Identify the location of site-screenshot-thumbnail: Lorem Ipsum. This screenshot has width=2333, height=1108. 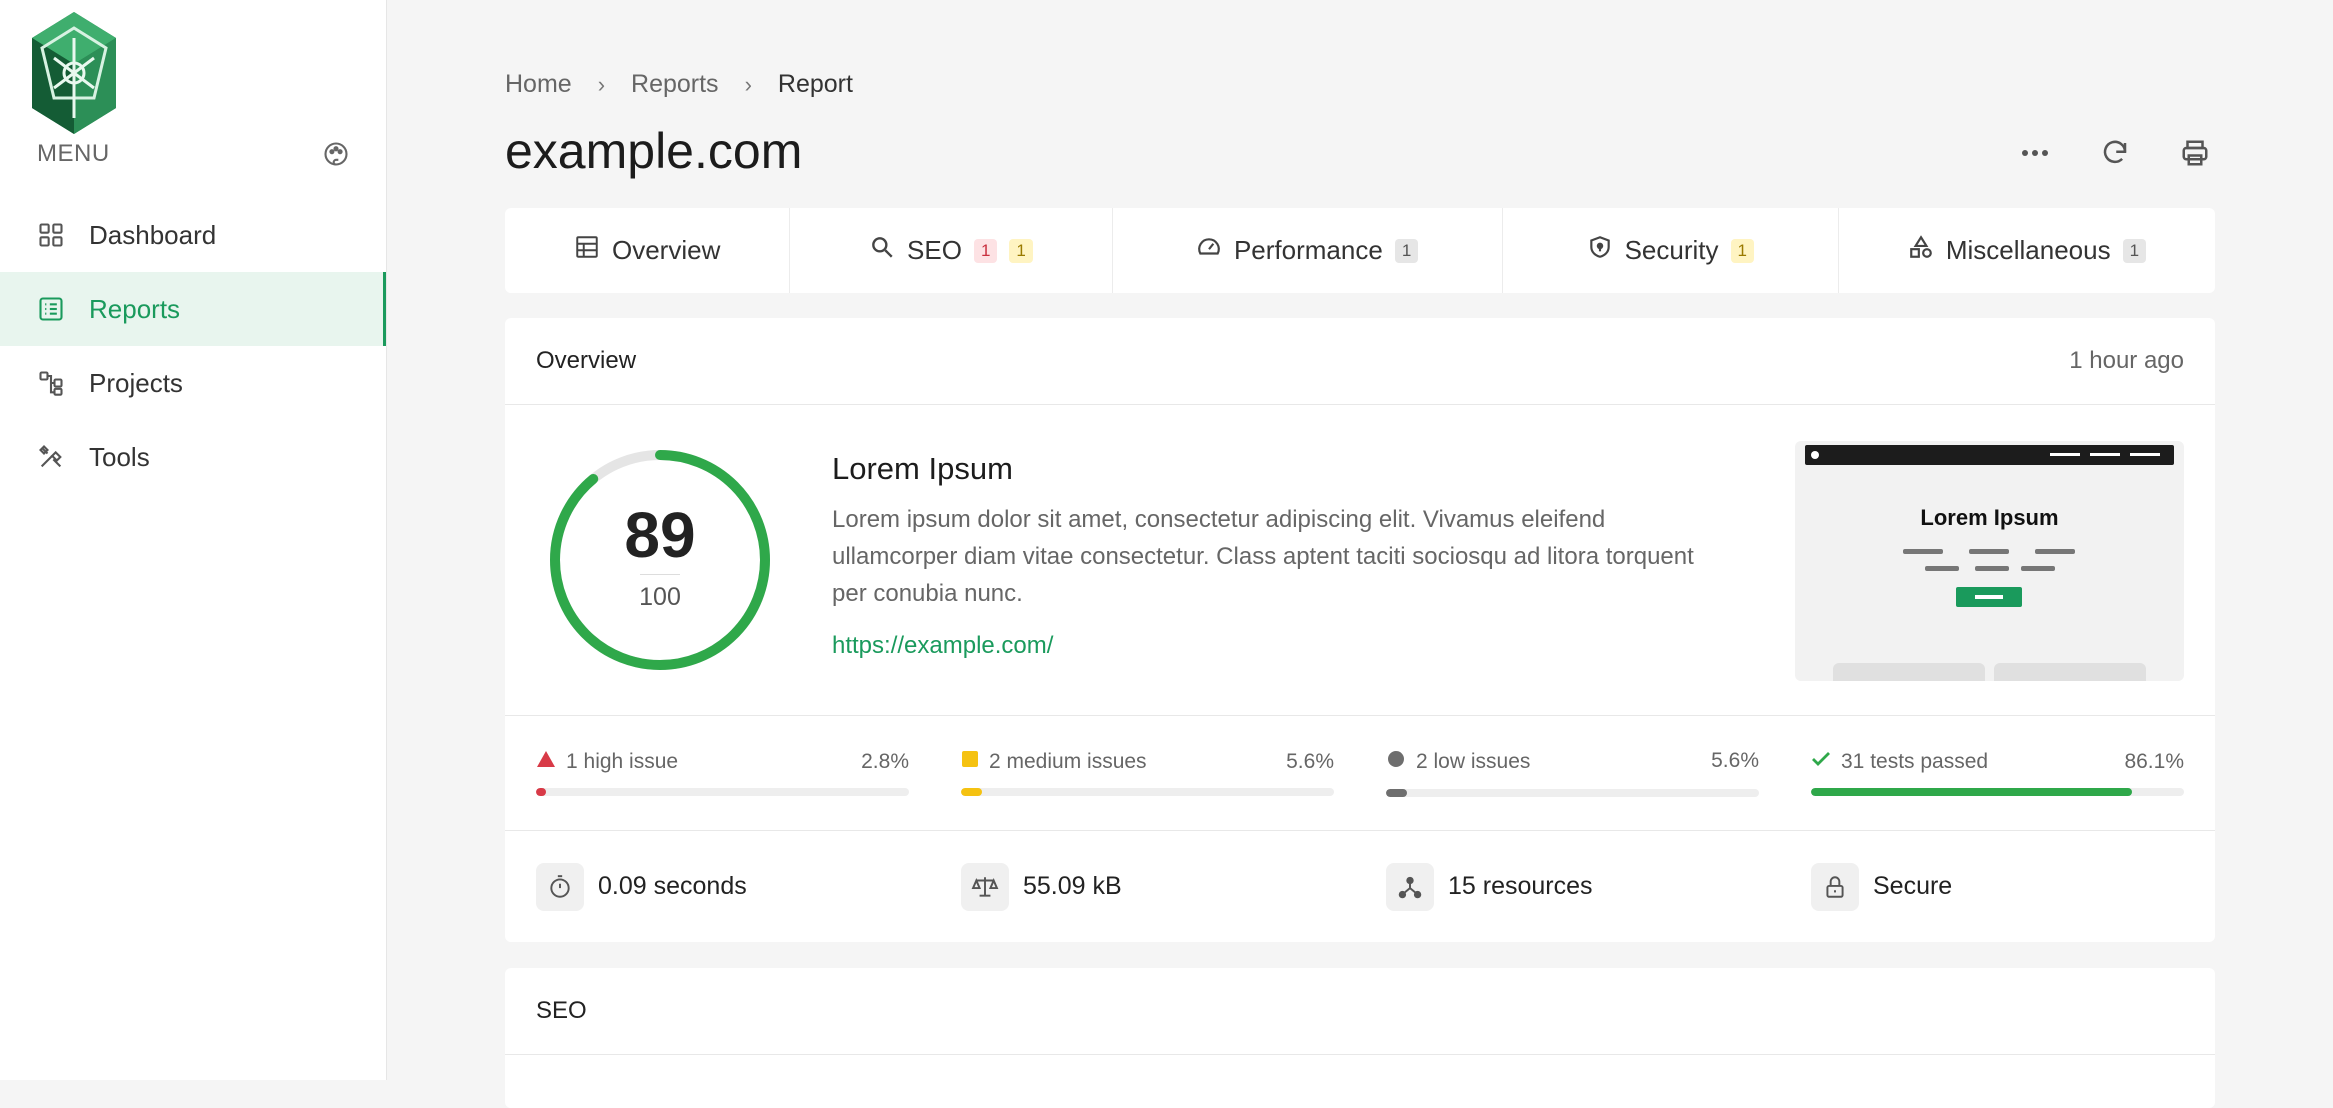
(1989, 561).